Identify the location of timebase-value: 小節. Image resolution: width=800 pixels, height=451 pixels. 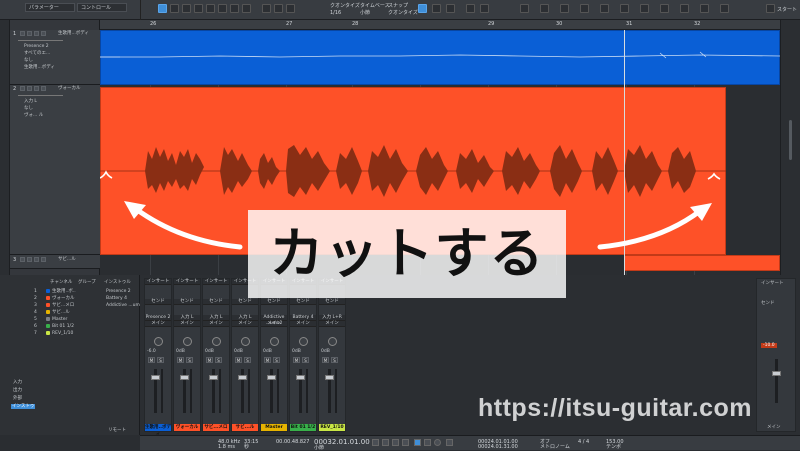
(365, 13).